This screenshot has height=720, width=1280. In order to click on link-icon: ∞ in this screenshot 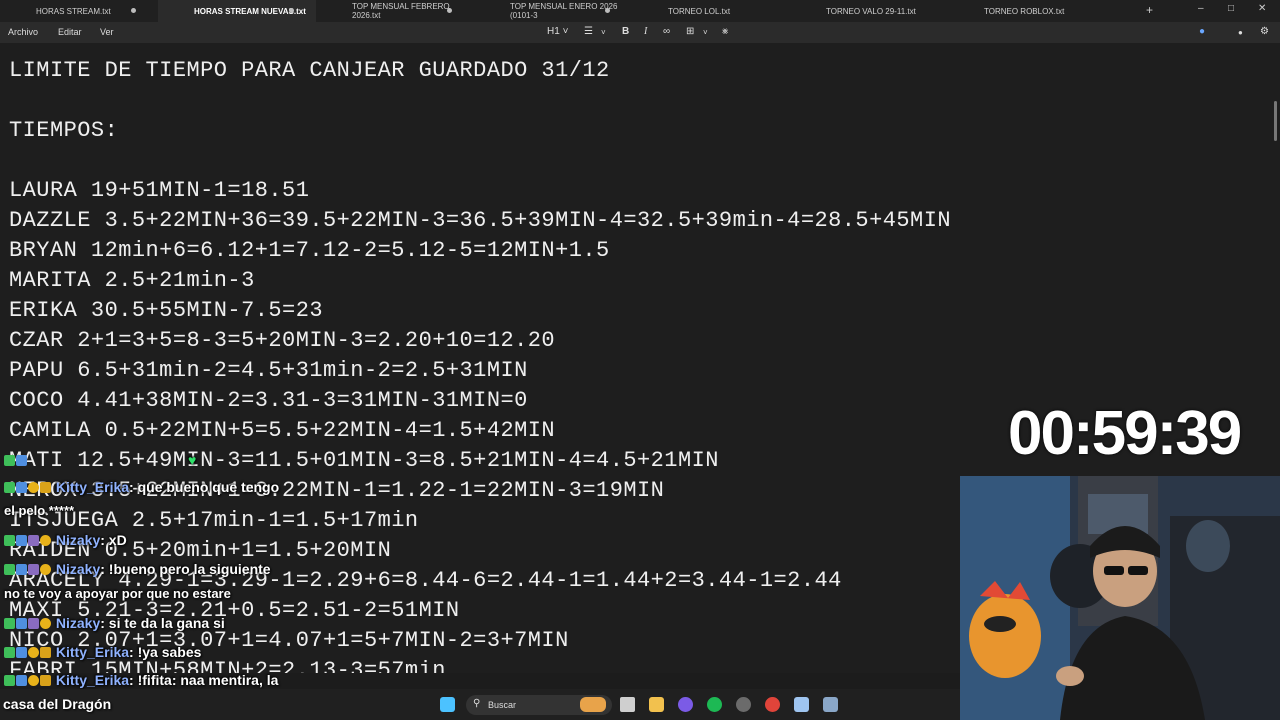, I will do `click(666, 31)`.